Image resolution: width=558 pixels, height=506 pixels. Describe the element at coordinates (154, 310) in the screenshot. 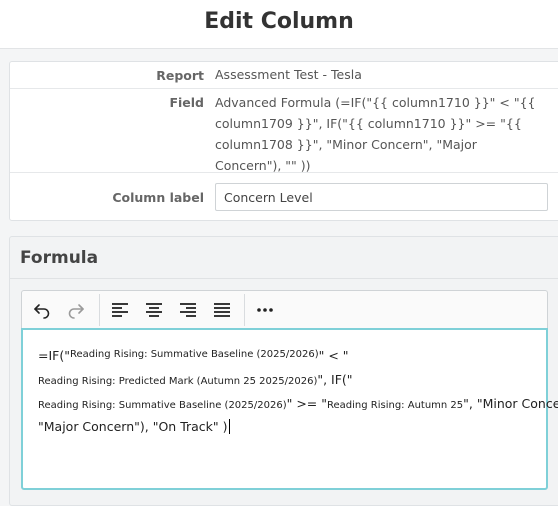

I see `align-center-icon` at that location.